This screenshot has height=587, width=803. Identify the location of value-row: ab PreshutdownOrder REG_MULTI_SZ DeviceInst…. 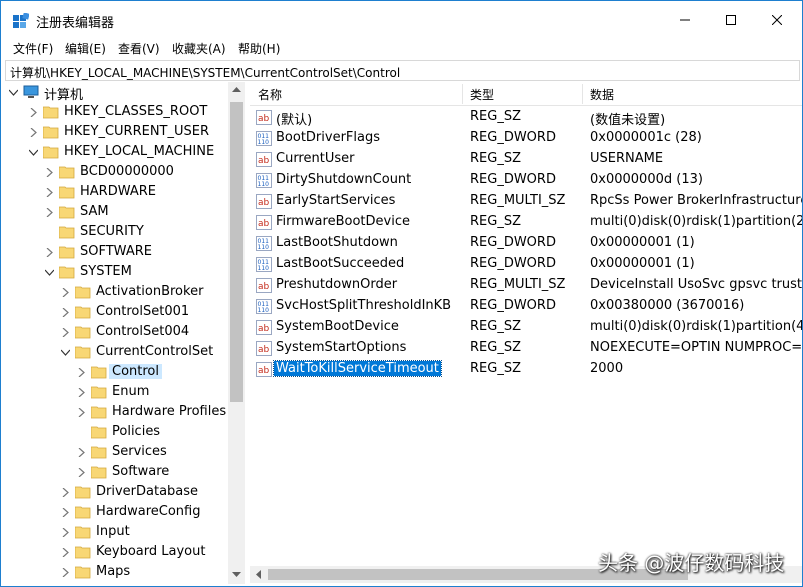
(526, 285).